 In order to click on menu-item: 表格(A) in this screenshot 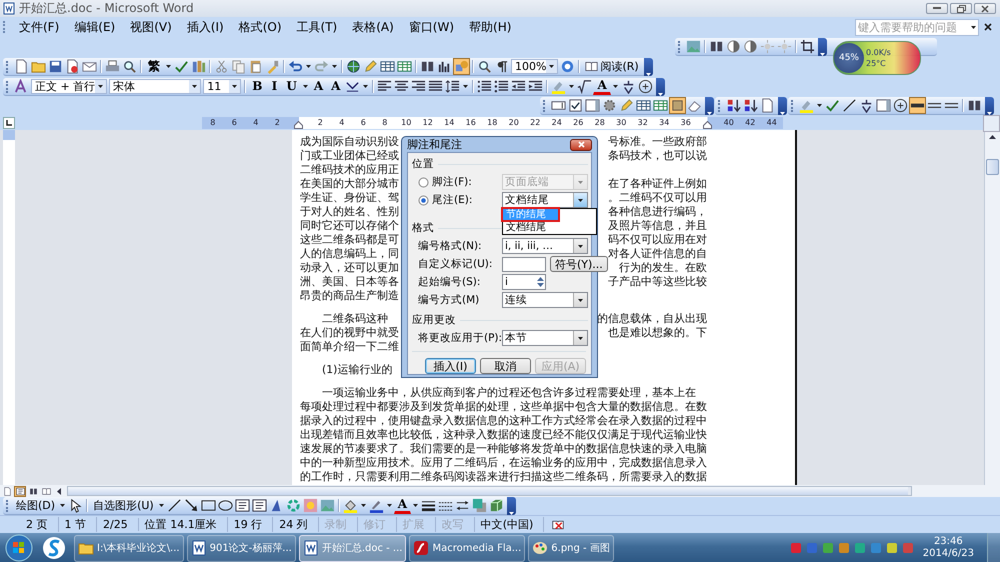, I will do `click(373, 27)`.